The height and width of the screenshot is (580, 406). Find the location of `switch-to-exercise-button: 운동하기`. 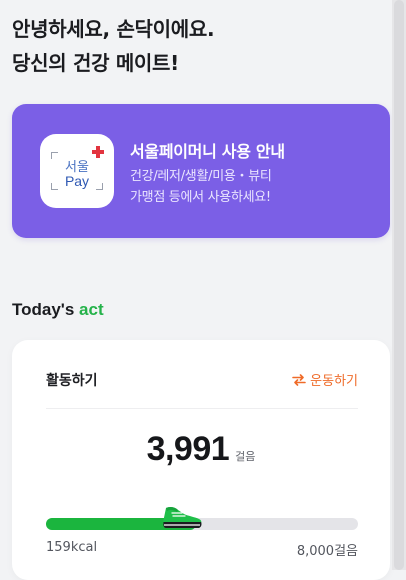

switch-to-exercise-button: 운동하기 is located at coordinates (325, 379).